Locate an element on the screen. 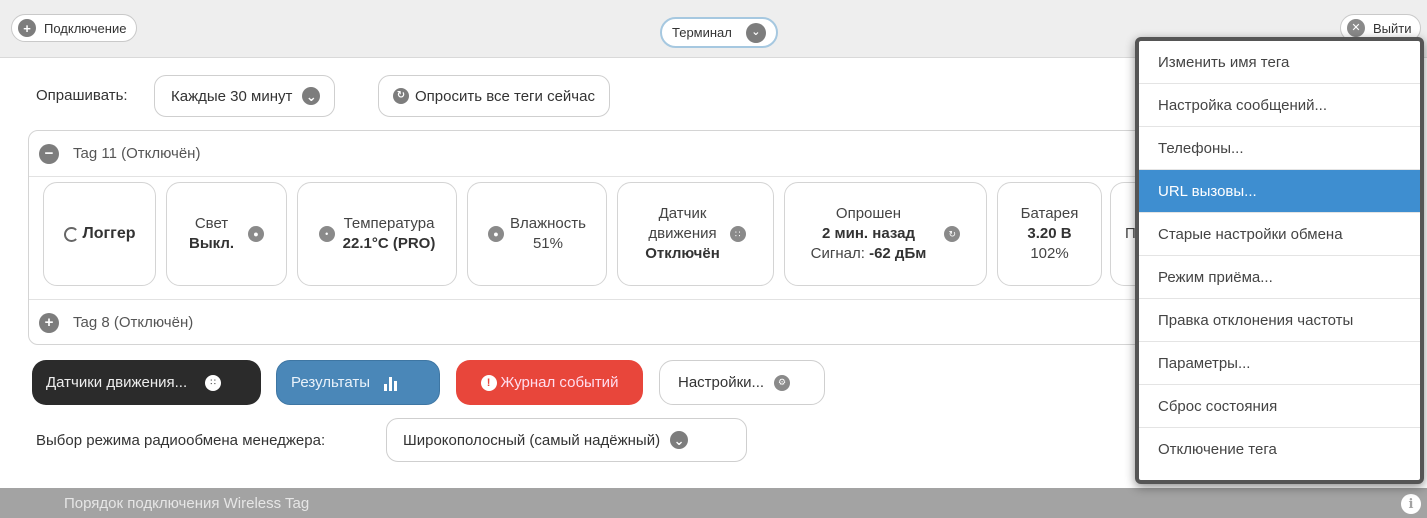 The image size is (1427, 518). poll-all-button: ↻ Опросить все теги сейчас is located at coordinates (494, 96).